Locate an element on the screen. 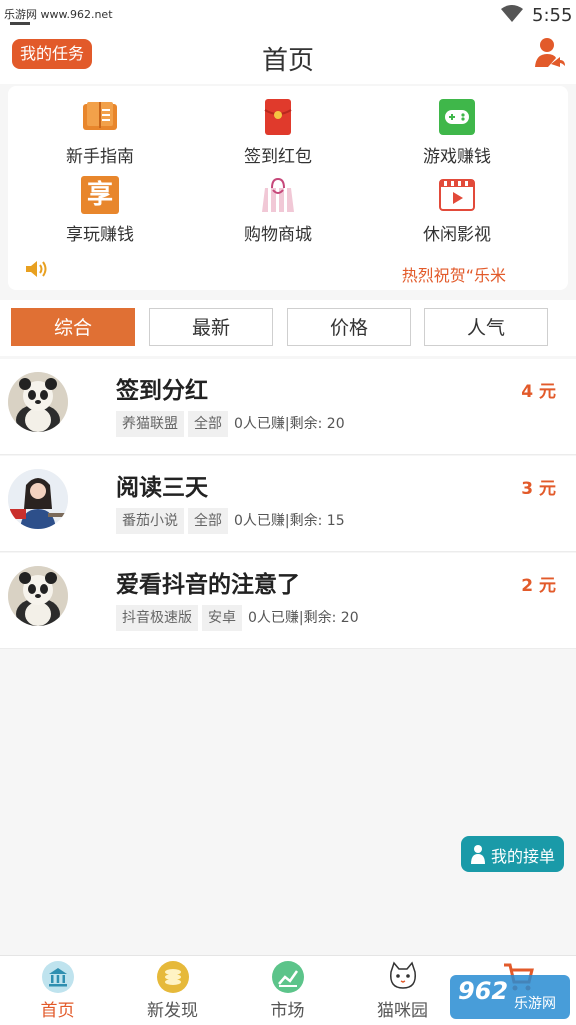  nav-discover: 新发现 is located at coordinates (172, 990).